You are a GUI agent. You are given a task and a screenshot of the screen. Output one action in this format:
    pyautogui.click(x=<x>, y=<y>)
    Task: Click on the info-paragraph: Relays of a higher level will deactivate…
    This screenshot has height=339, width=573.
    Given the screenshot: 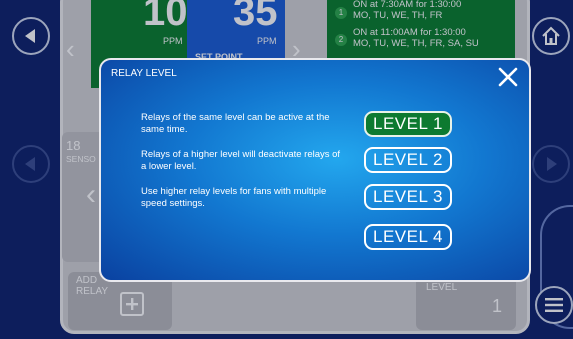 What is the action you would take?
    pyautogui.click(x=241, y=160)
    